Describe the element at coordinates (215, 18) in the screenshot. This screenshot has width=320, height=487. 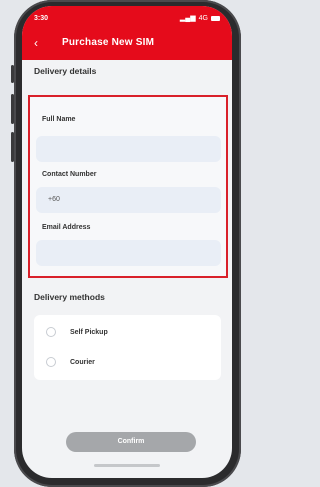
I see `battery-icon` at that location.